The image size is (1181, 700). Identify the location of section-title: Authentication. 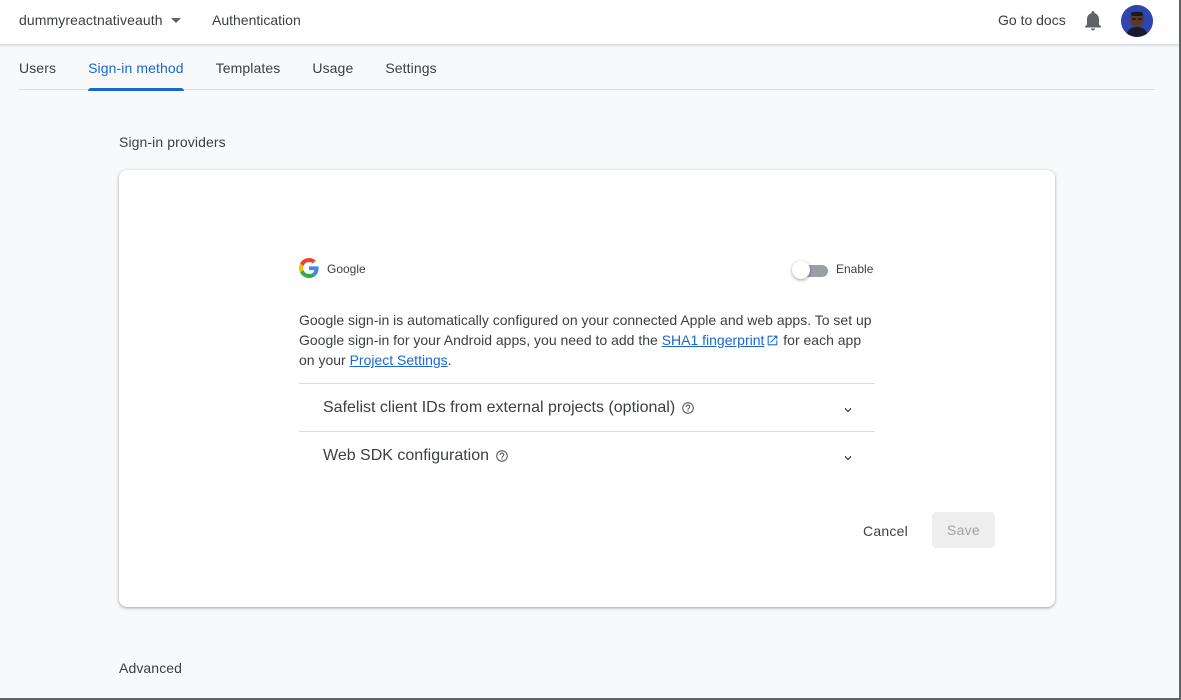
(256, 20).